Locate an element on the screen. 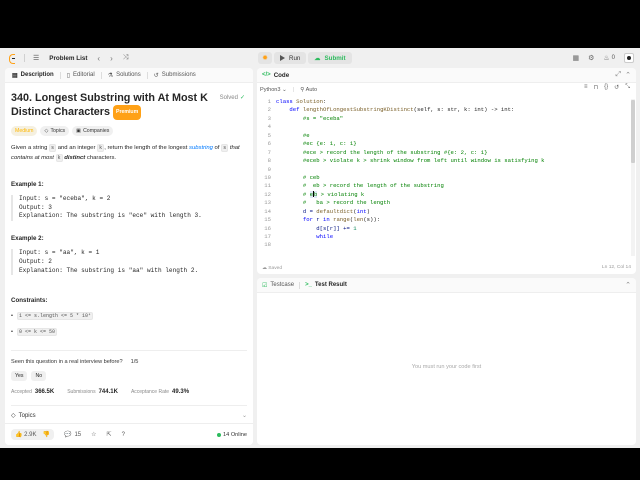  format-icon: ≡ is located at coordinates (586, 87).